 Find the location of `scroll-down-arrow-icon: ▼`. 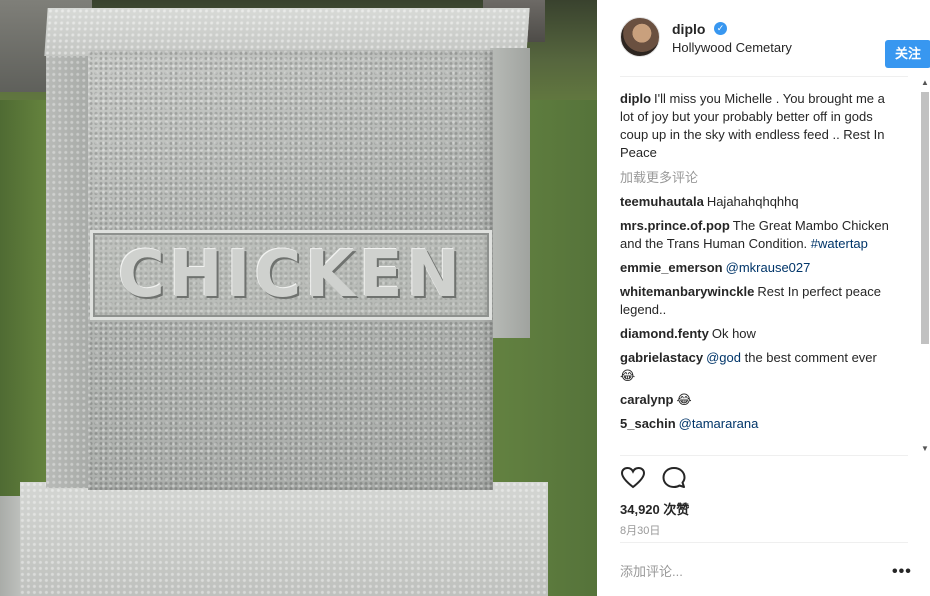

scroll-down-arrow-icon: ▼ is located at coordinates (925, 449).